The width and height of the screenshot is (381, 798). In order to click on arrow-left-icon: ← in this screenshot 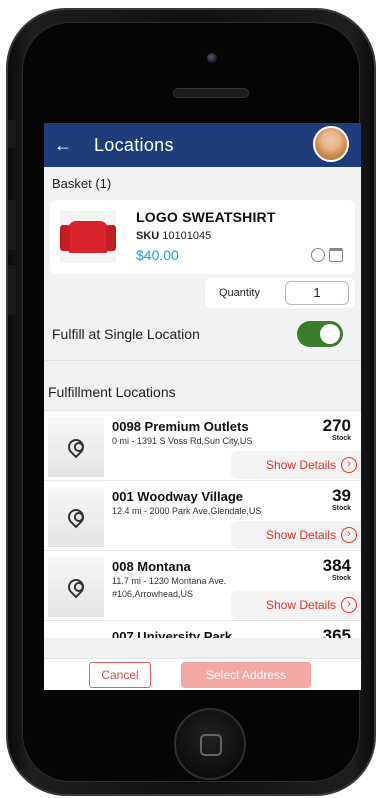, I will do `click(69, 145)`.